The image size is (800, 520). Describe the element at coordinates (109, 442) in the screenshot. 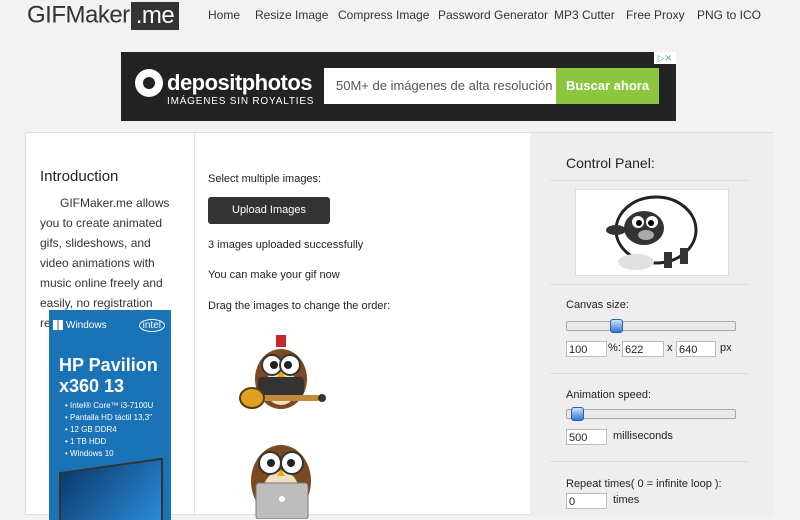

I see `spec-item: 1 TB HDD` at that location.